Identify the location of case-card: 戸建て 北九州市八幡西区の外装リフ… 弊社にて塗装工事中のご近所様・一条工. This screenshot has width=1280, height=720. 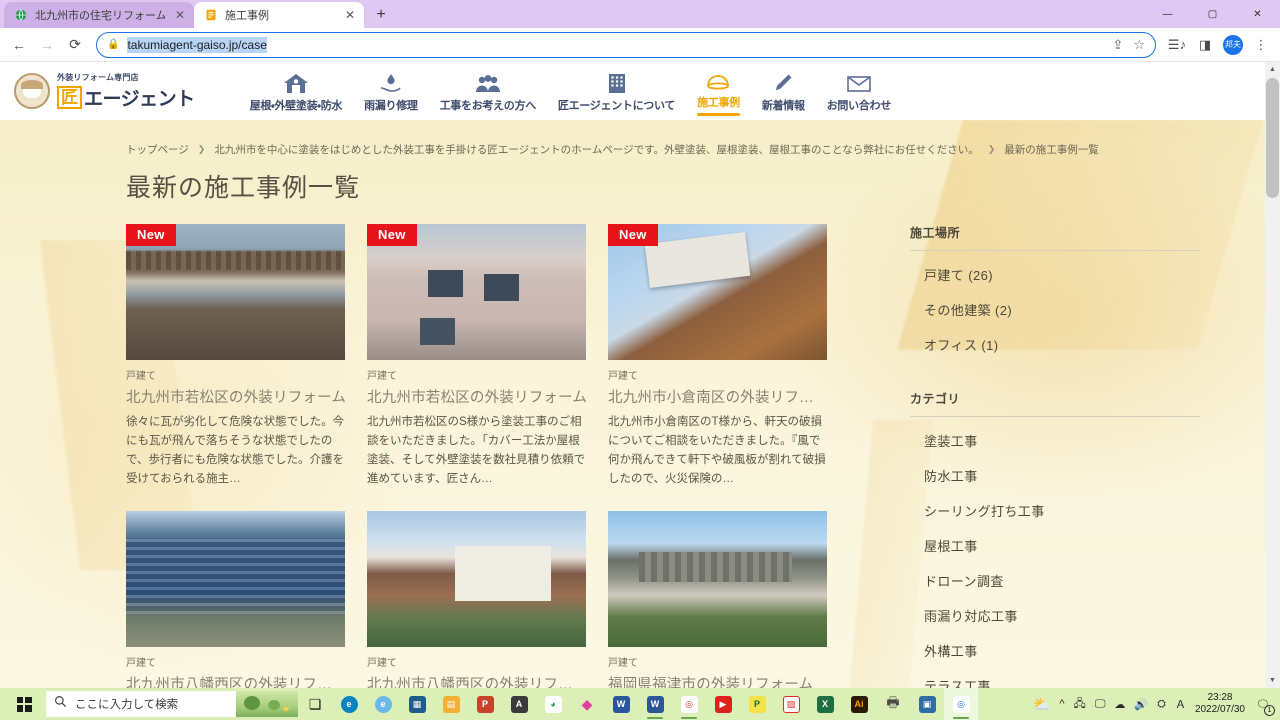
(476, 599).